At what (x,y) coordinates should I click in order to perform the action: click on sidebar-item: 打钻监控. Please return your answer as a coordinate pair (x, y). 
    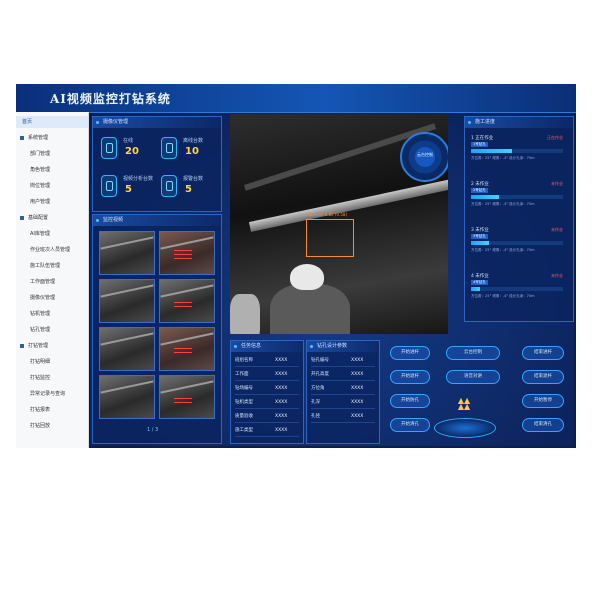
    Looking at the image, I should click on (52, 378).